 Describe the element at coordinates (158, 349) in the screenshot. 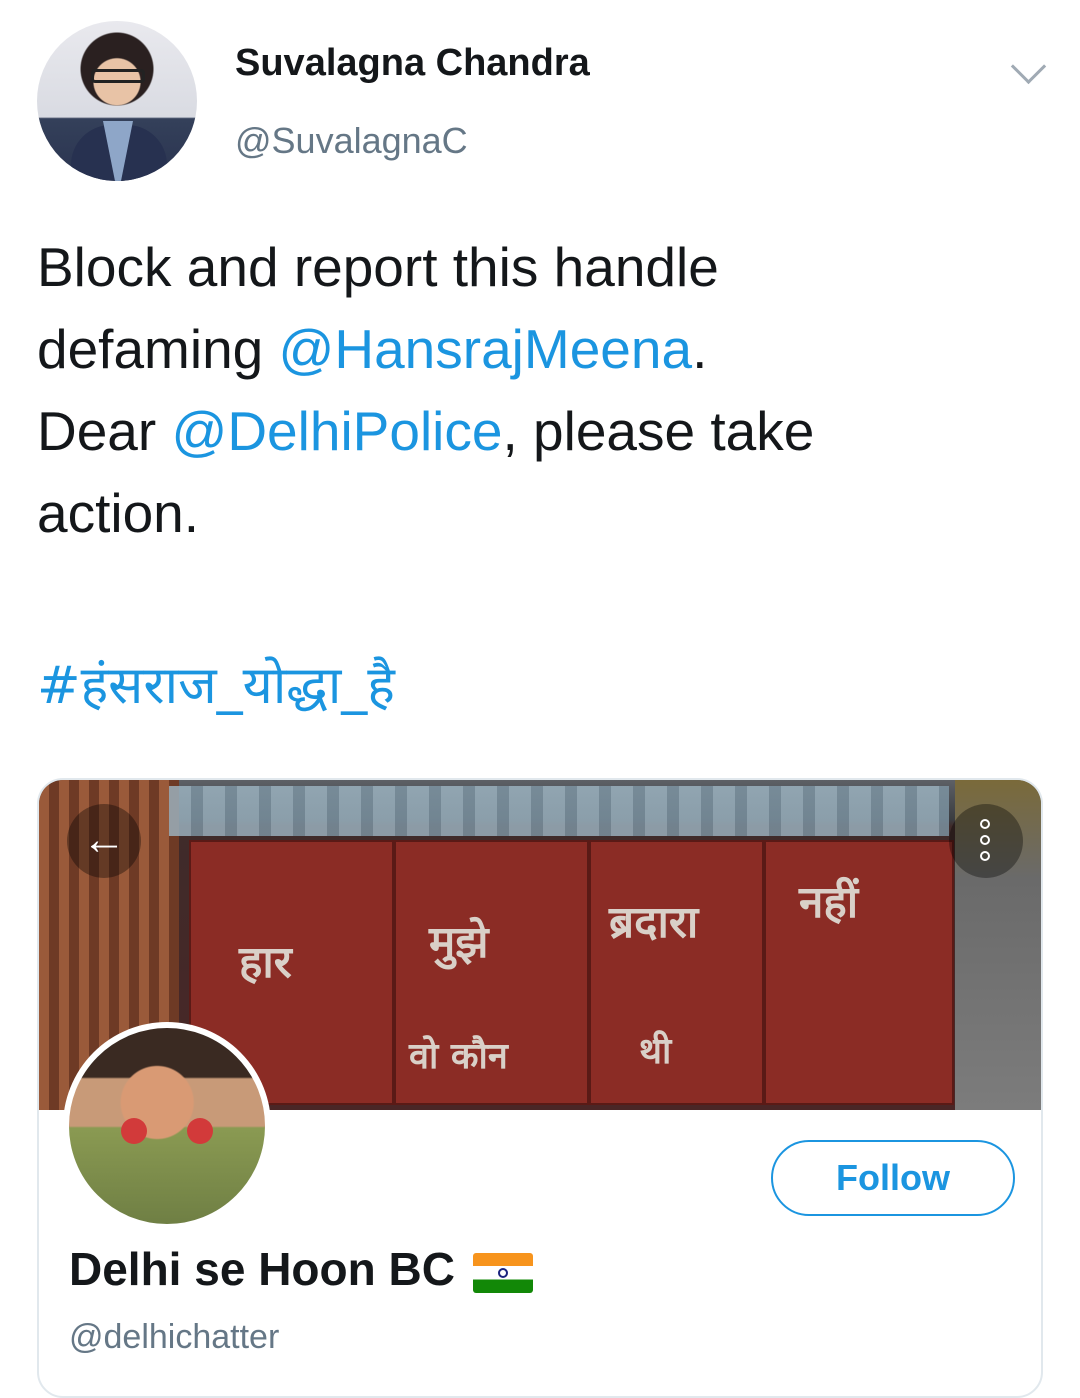

I see `tweet-text-segment: defaming` at that location.